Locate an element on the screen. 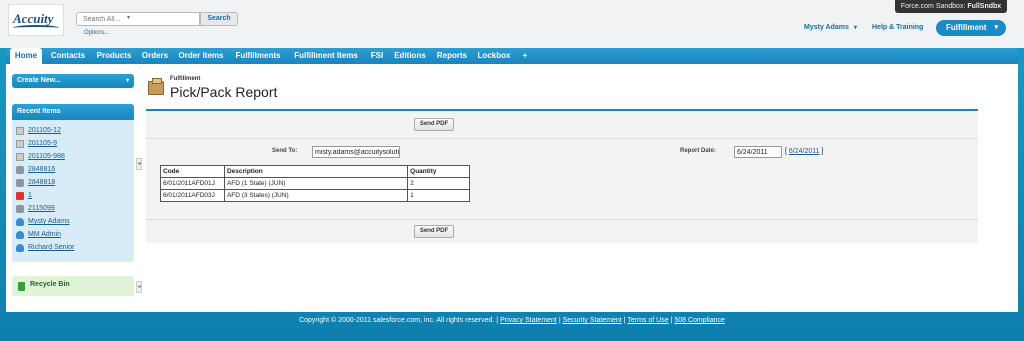 This screenshot has width=1024, height=341. recent-item-label: 2115099 is located at coordinates (41, 208).